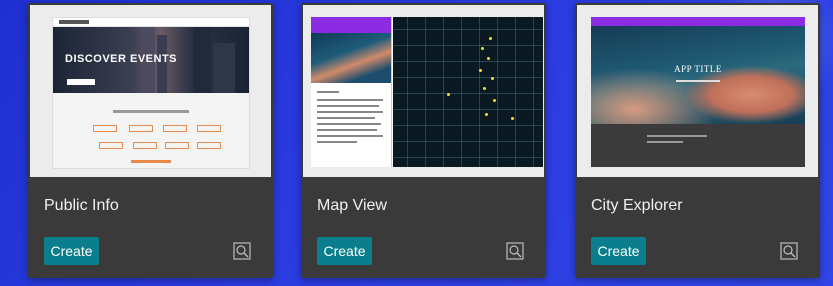 This screenshot has width=833, height=286. What do you see at coordinates (698, 69) in the screenshot?
I see `thumbnail-hero-title: APP TITLE` at bounding box center [698, 69].